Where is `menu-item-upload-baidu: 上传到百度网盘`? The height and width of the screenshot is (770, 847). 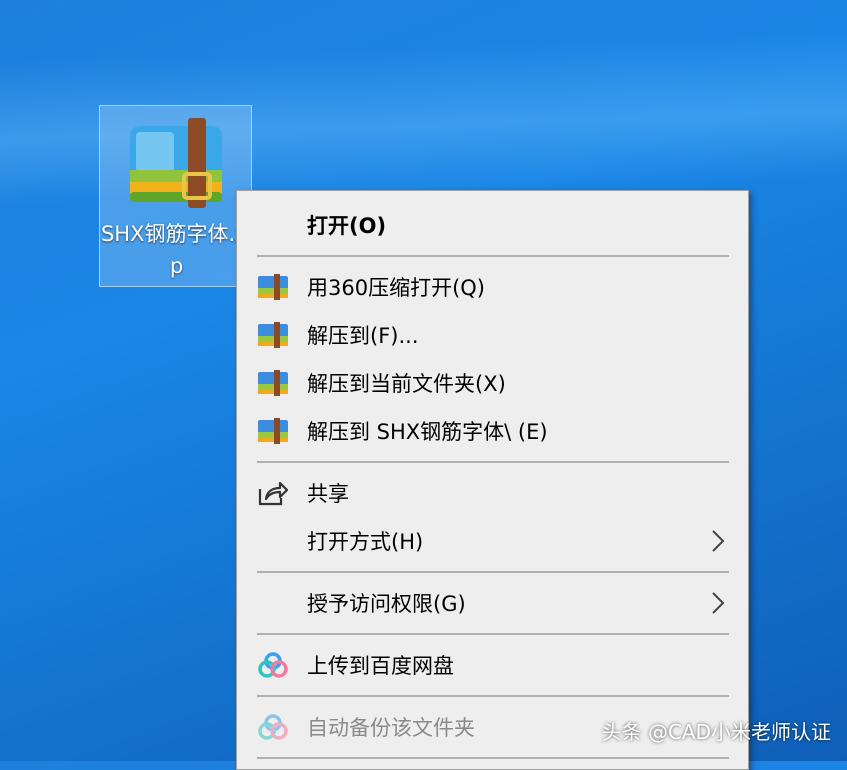
menu-item-upload-baidu: 上传到百度网盘 is located at coordinates (492, 665).